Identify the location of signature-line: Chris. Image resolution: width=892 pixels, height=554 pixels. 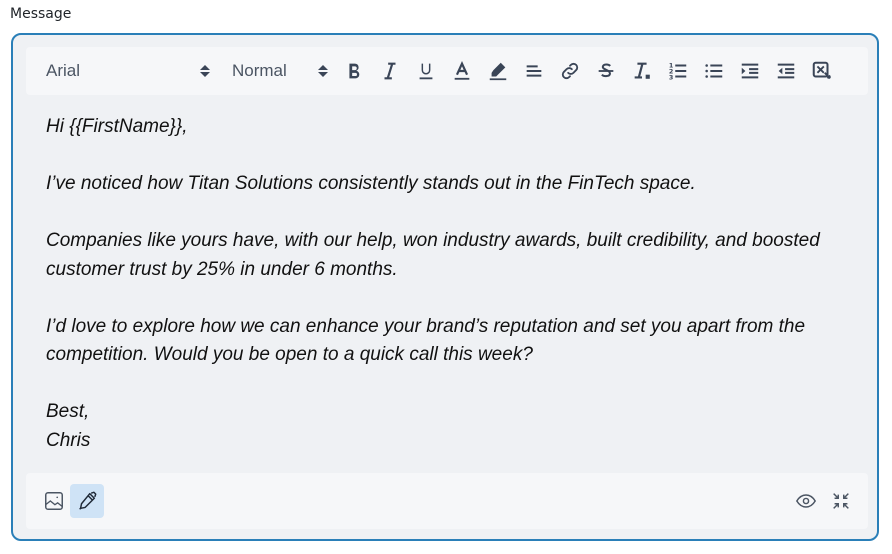
(68, 440).